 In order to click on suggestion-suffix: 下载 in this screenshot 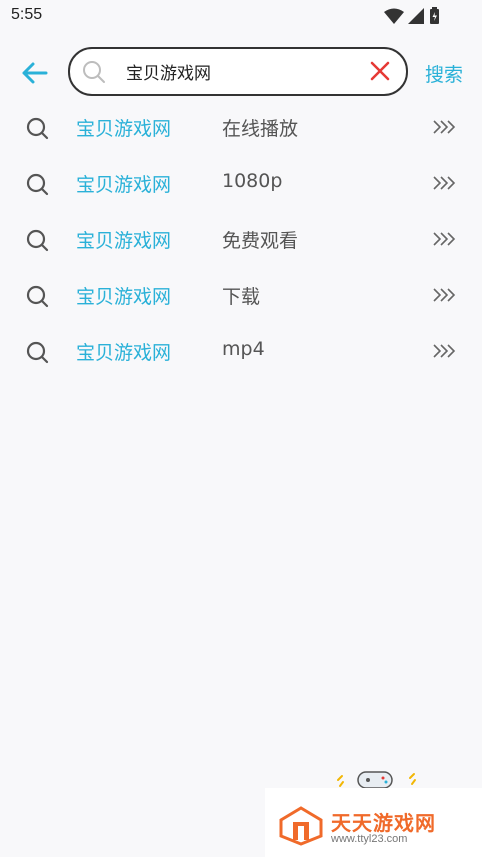, I will do `click(241, 297)`.